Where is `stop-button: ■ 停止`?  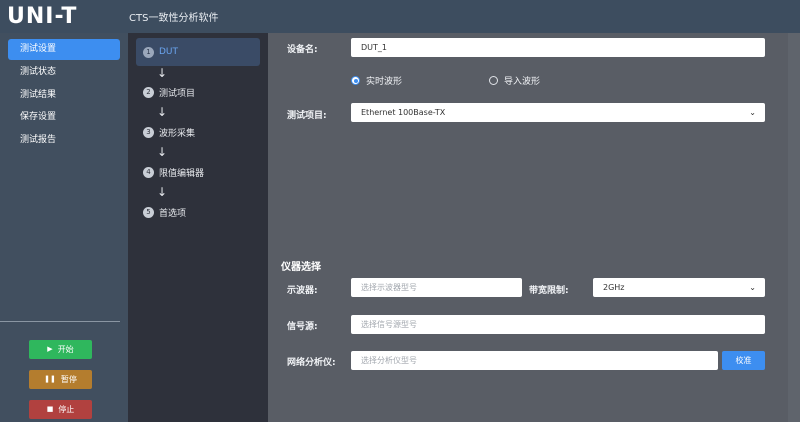 stop-button: ■ 停止 is located at coordinates (60, 409).